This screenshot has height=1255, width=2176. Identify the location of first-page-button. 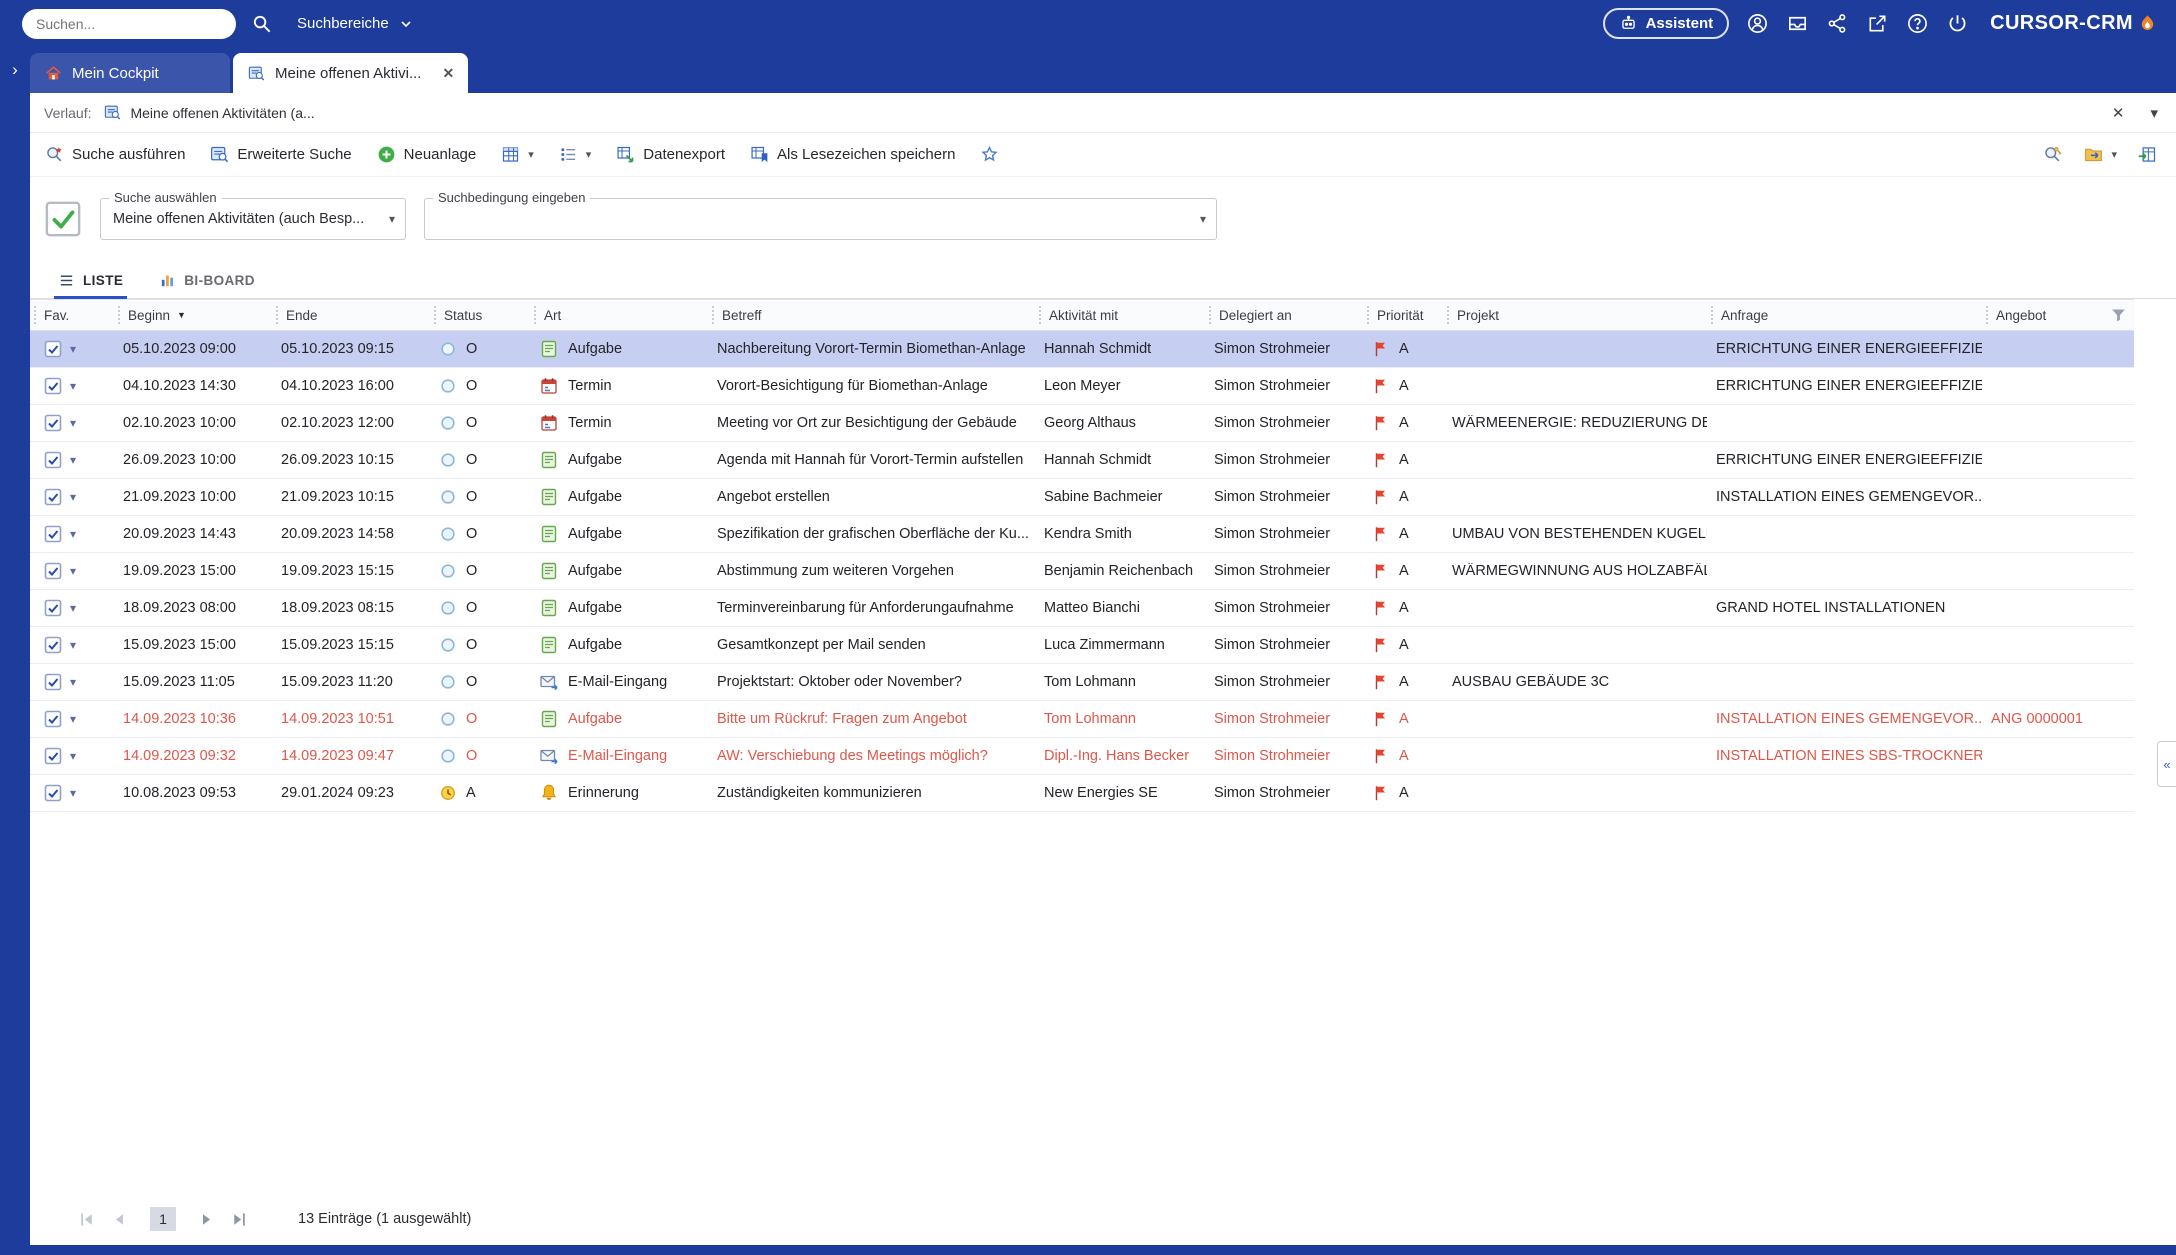
(86, 1219).